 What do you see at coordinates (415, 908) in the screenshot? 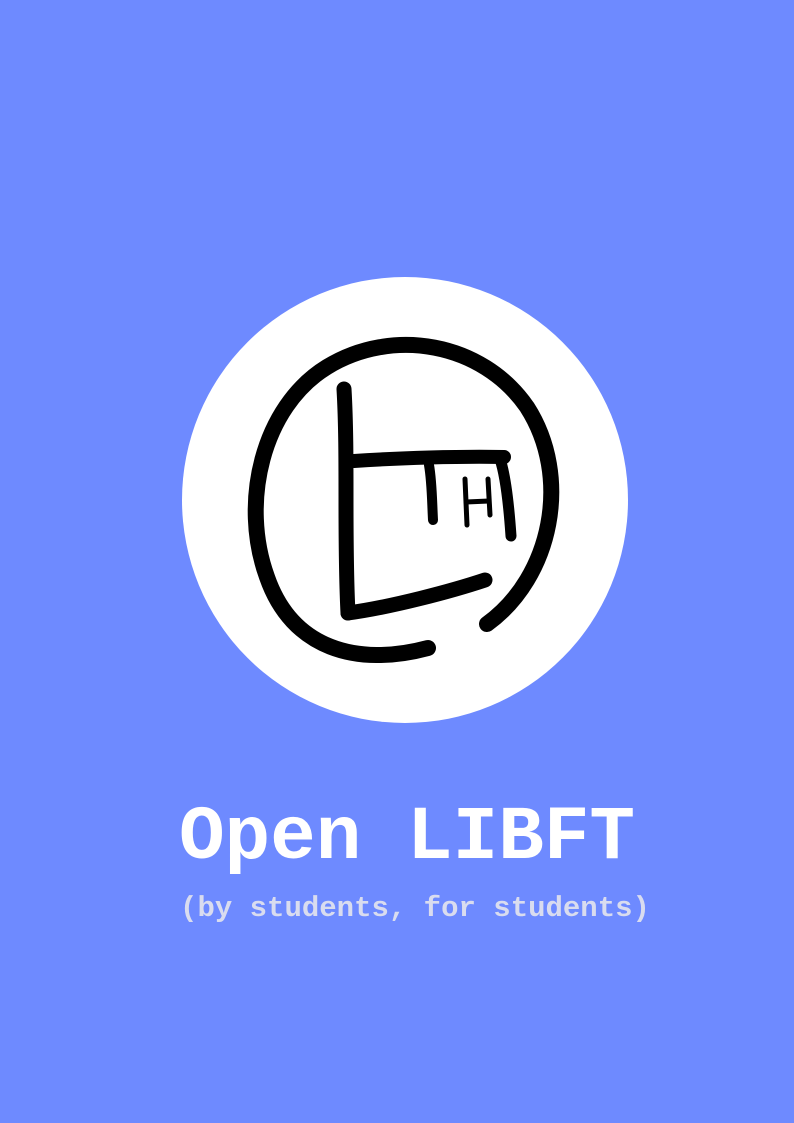
I see `page-subtitle: (by students, for students)` at bounding box center [415, 908].